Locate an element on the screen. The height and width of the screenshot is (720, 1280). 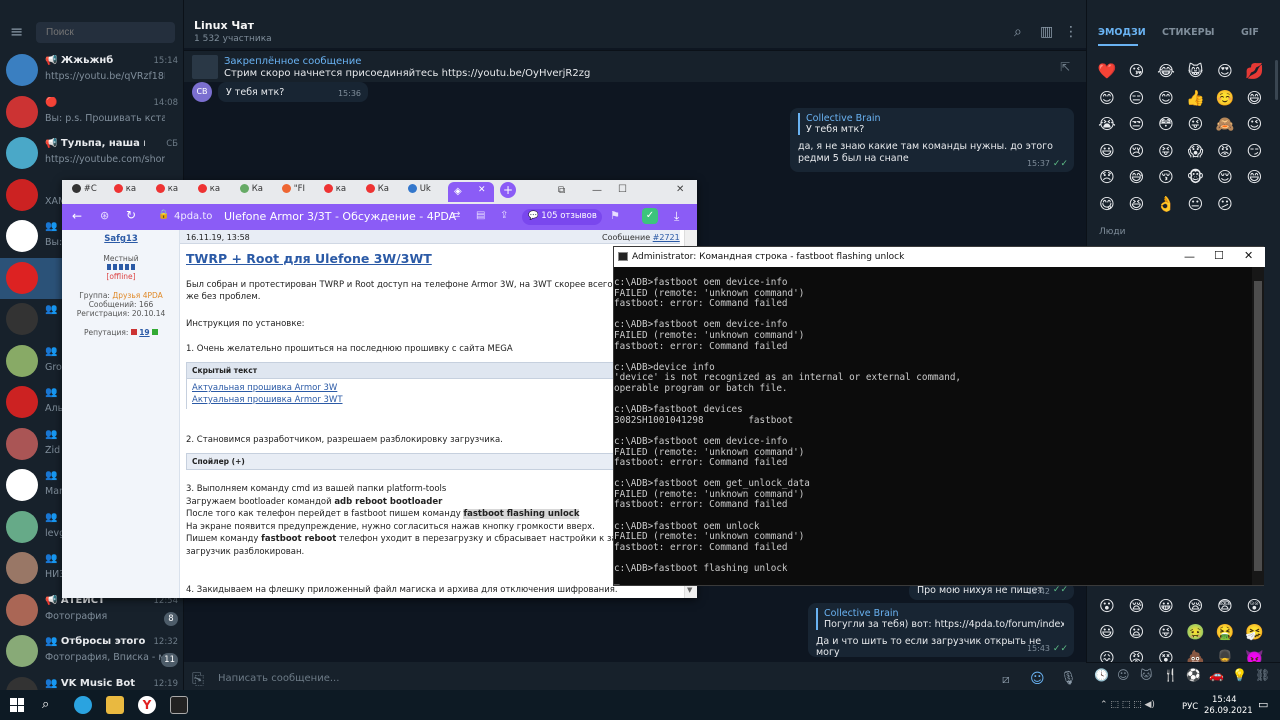
emoji-item: 👍 is located at coordinates (1196, 98).